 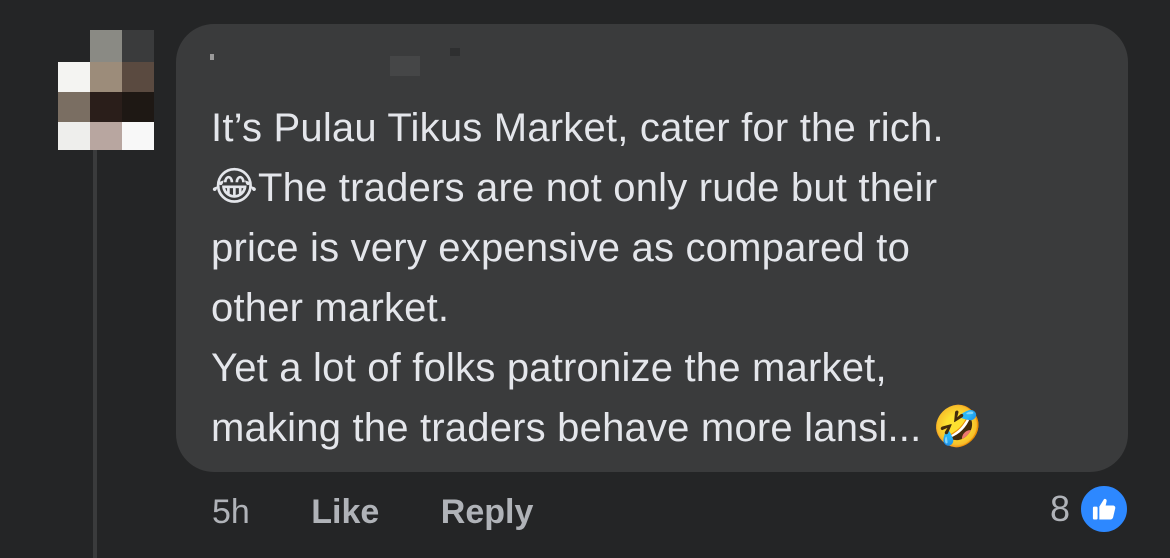 What do you see at coordinates (95, 354) in the screenshot?
I see `thread-connector-line` at bounding box center [95, 354].